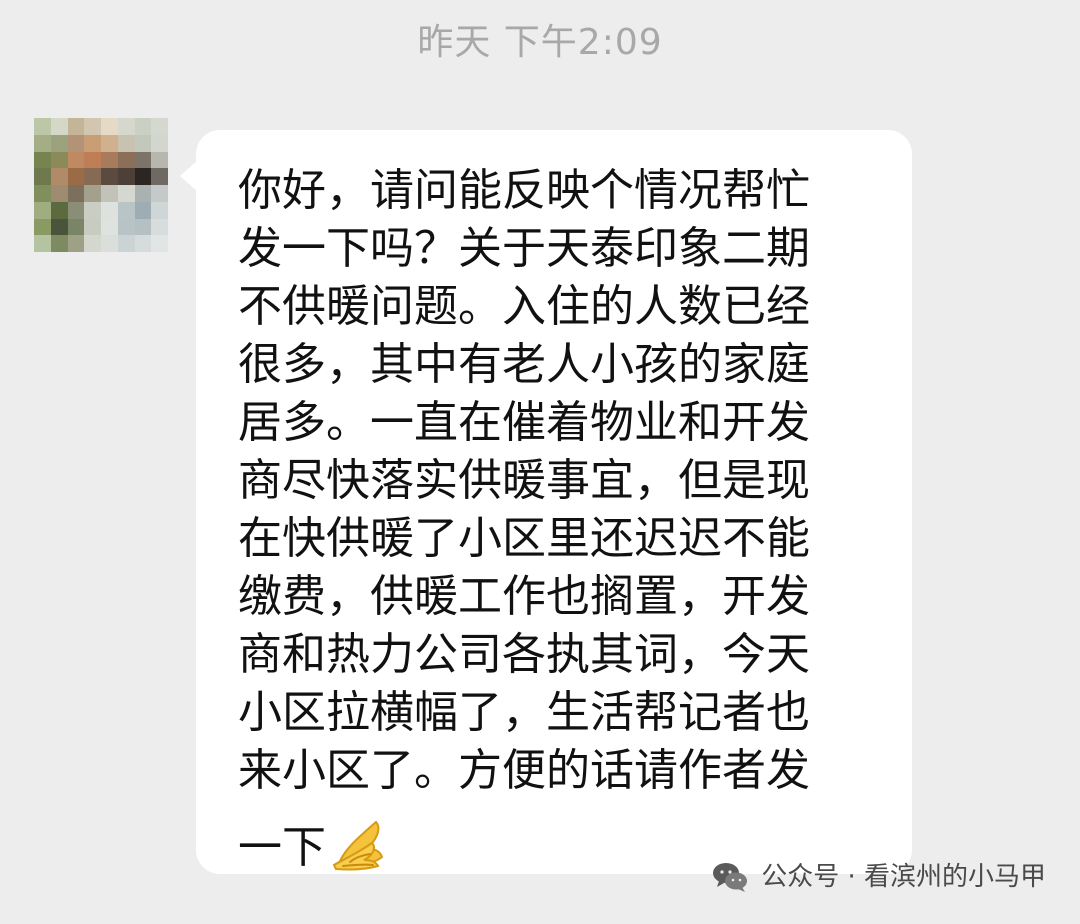 The width and height of the screenshot is (1080, 924). I want to click on wechat-icon, so click(730, 877).